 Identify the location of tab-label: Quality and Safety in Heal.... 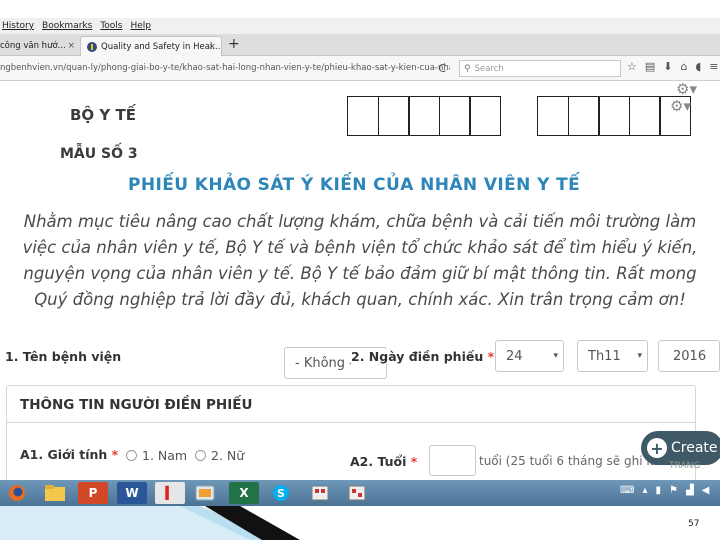
(161, 46).